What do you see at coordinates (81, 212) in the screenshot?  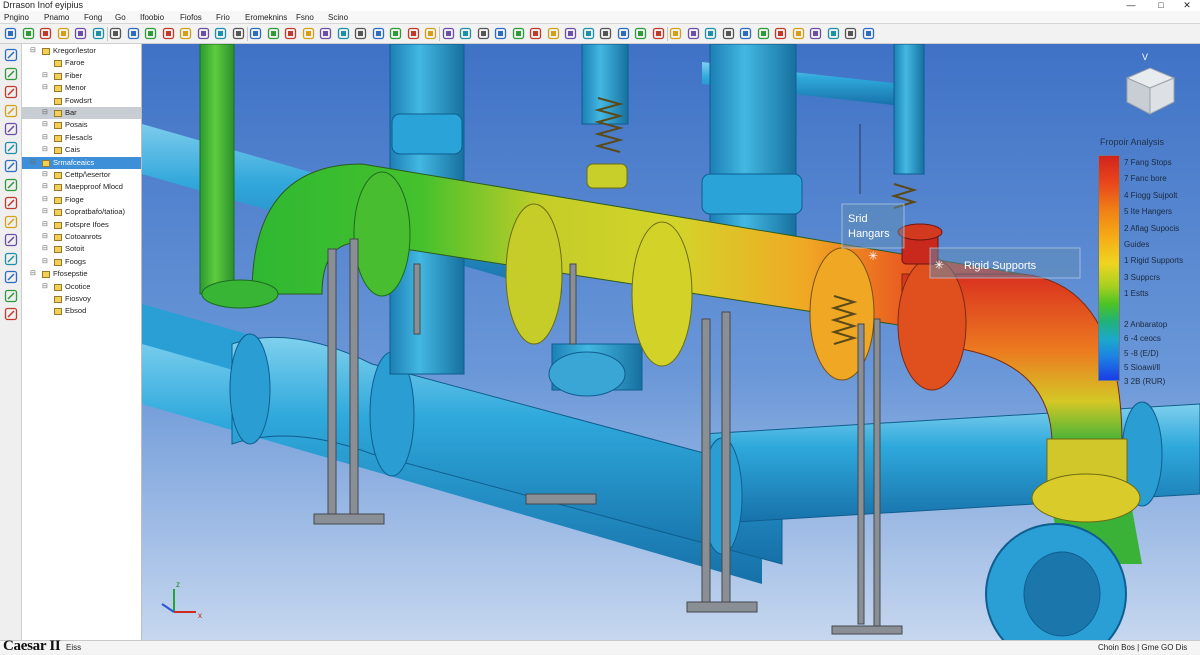 I see `tree-item: ⊟ Copratbafo/tatioa)` at bounding box center [81, 212].